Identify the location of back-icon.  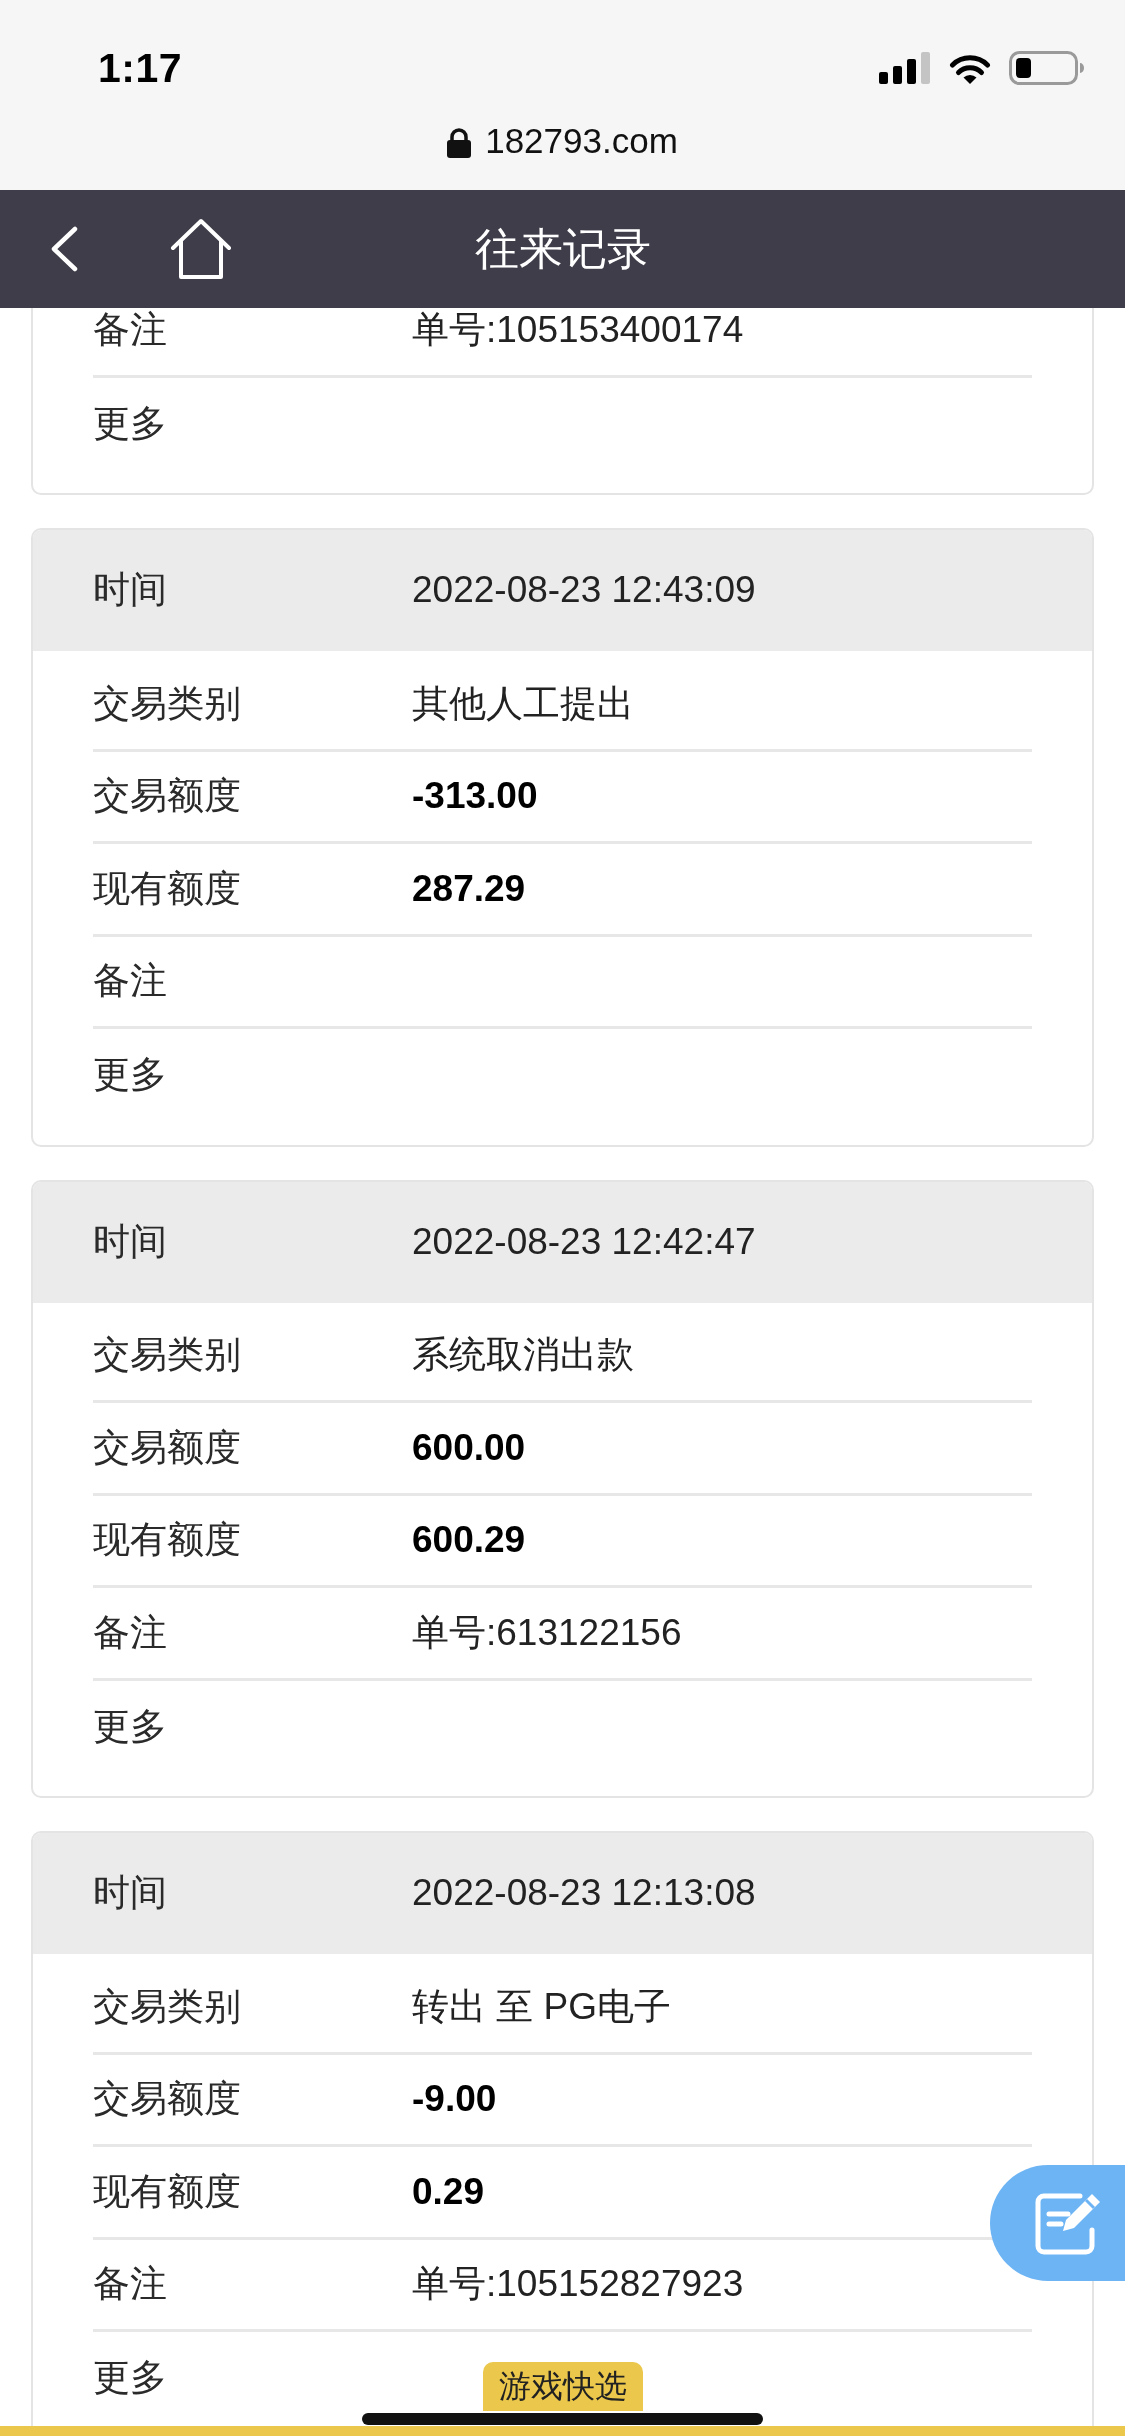
(64, 249).